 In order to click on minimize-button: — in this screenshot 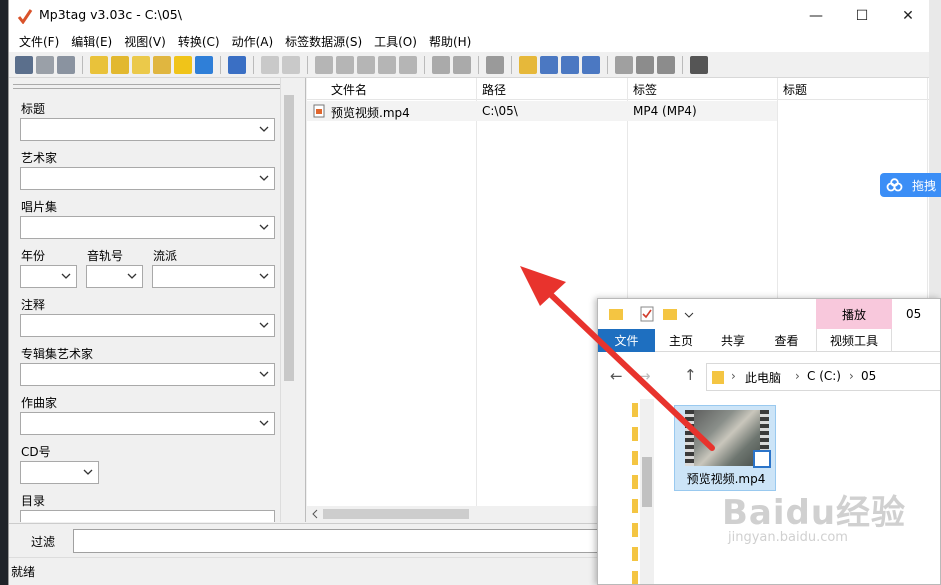, I will do `click(816, 15)`.